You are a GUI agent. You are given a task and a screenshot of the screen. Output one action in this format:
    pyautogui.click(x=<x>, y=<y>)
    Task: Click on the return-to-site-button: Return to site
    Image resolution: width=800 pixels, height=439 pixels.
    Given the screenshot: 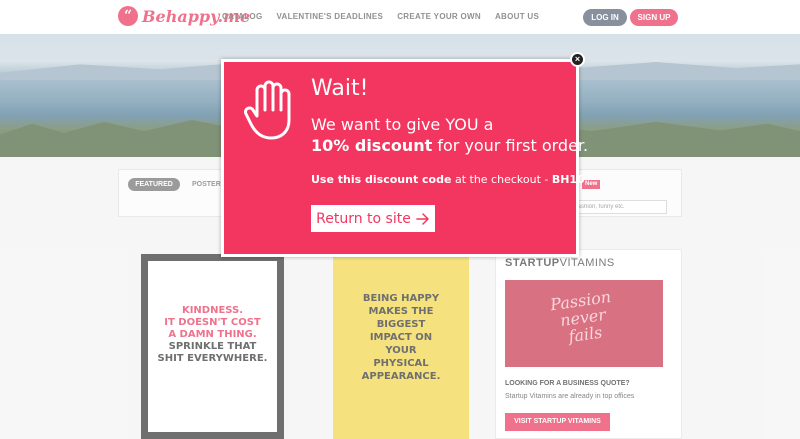 What is the action you would take?
    pyautogui.click(x=373, y=218)
    